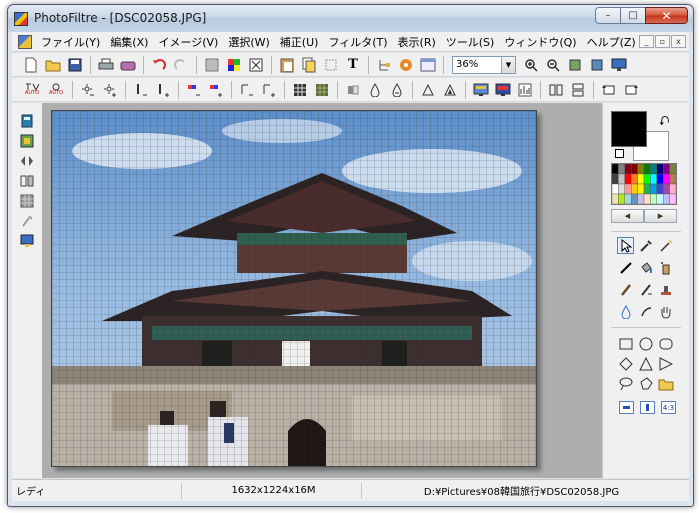 This screenshot has height=513, width=700. What do you see at coordinates (88, 90) in the screenshot?
I see `brightness-minus-icon` at bounding box center [88, 90].